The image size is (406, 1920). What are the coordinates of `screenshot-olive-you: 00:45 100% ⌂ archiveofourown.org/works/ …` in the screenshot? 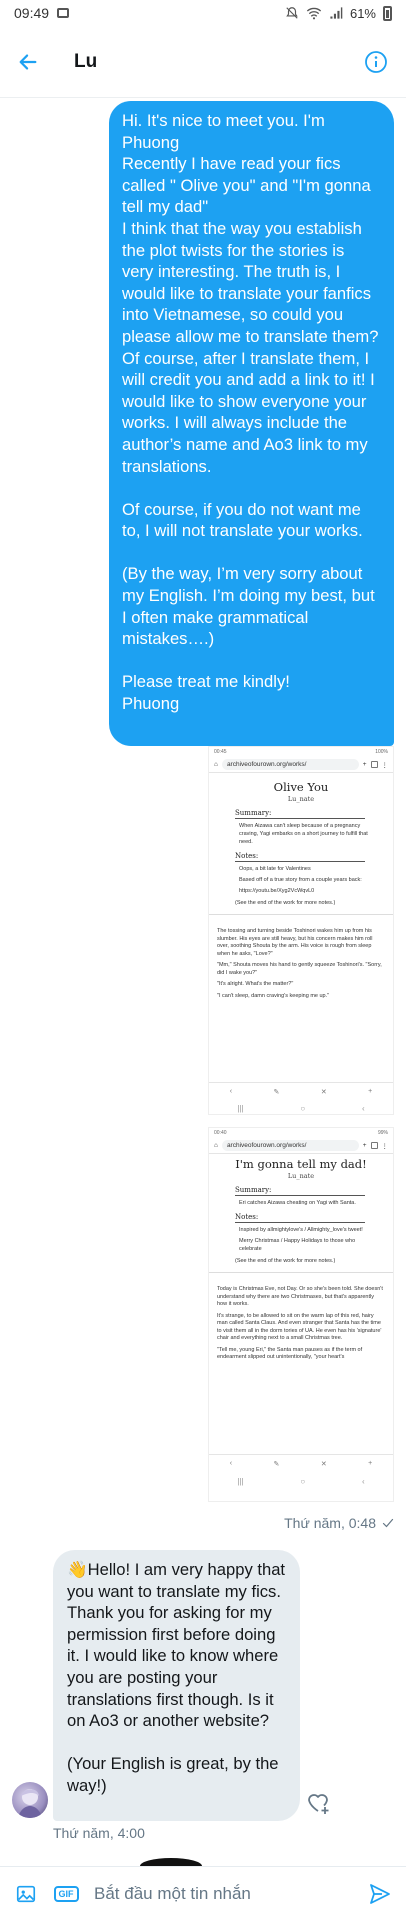 It's located at (301, 930).